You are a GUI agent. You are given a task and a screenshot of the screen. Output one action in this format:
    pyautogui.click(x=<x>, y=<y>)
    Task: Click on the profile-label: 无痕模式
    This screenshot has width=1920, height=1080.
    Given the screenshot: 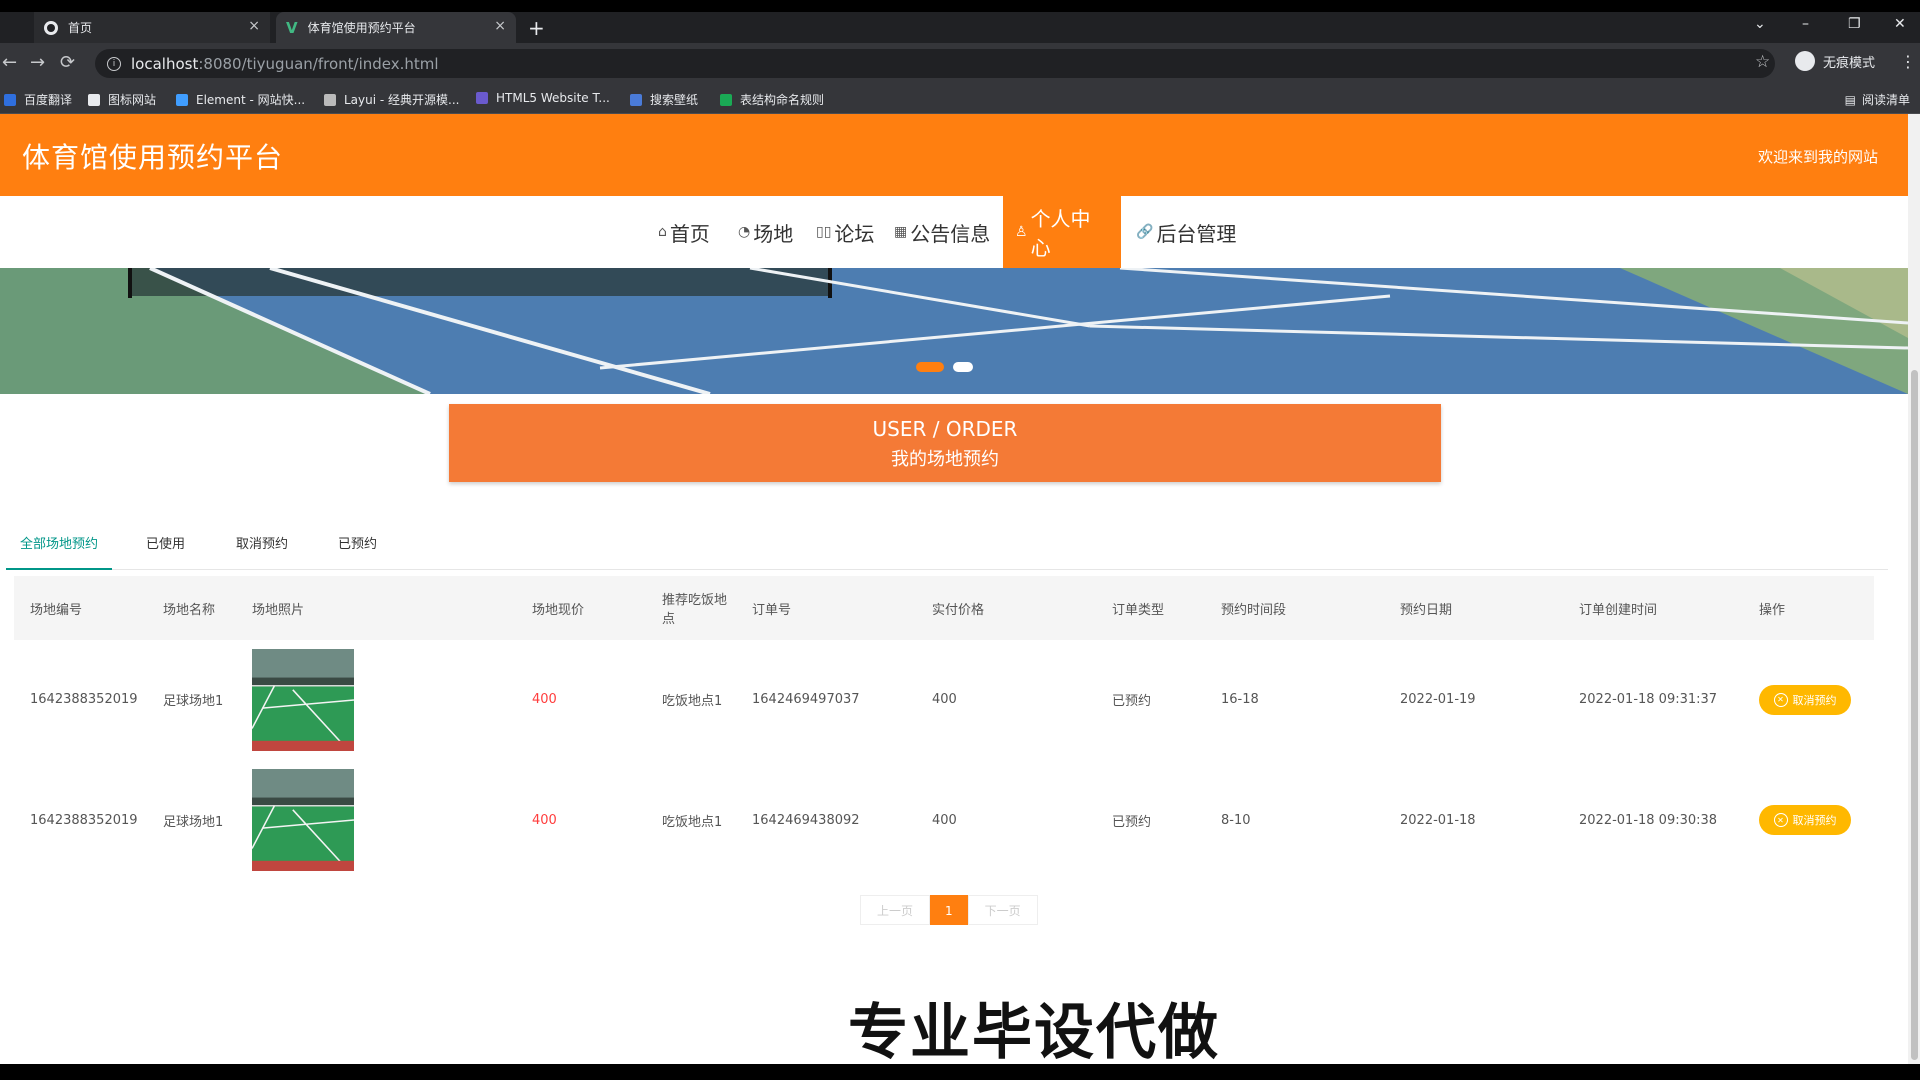 What is the action you would take?
    pyautogui.click(x=1849, y=63)
    